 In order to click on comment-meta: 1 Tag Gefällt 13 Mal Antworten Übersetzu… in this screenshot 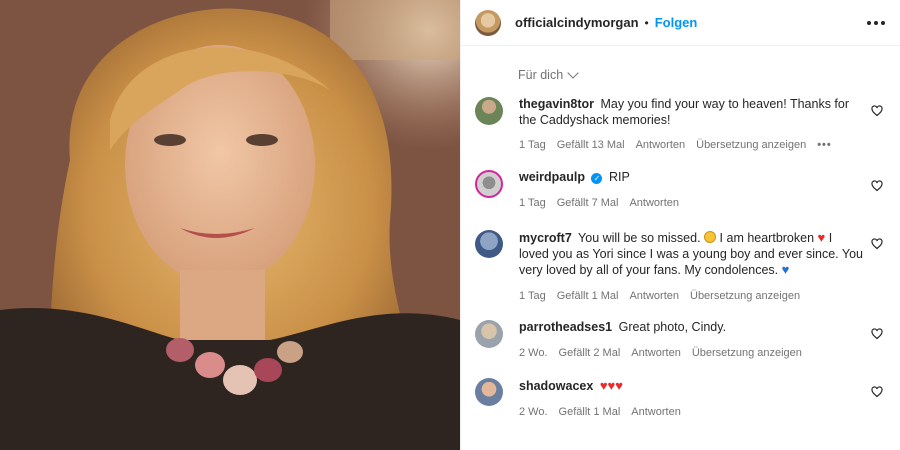, I will do `click(692, 146)`.